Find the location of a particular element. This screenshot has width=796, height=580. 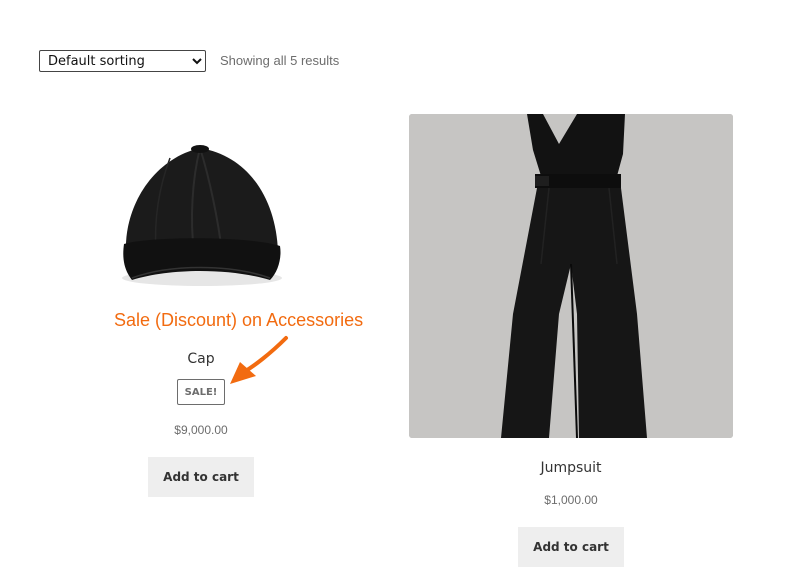

sale-annotation-text: Sale (Discount) on Accessories is located at coordinates (239, 320).